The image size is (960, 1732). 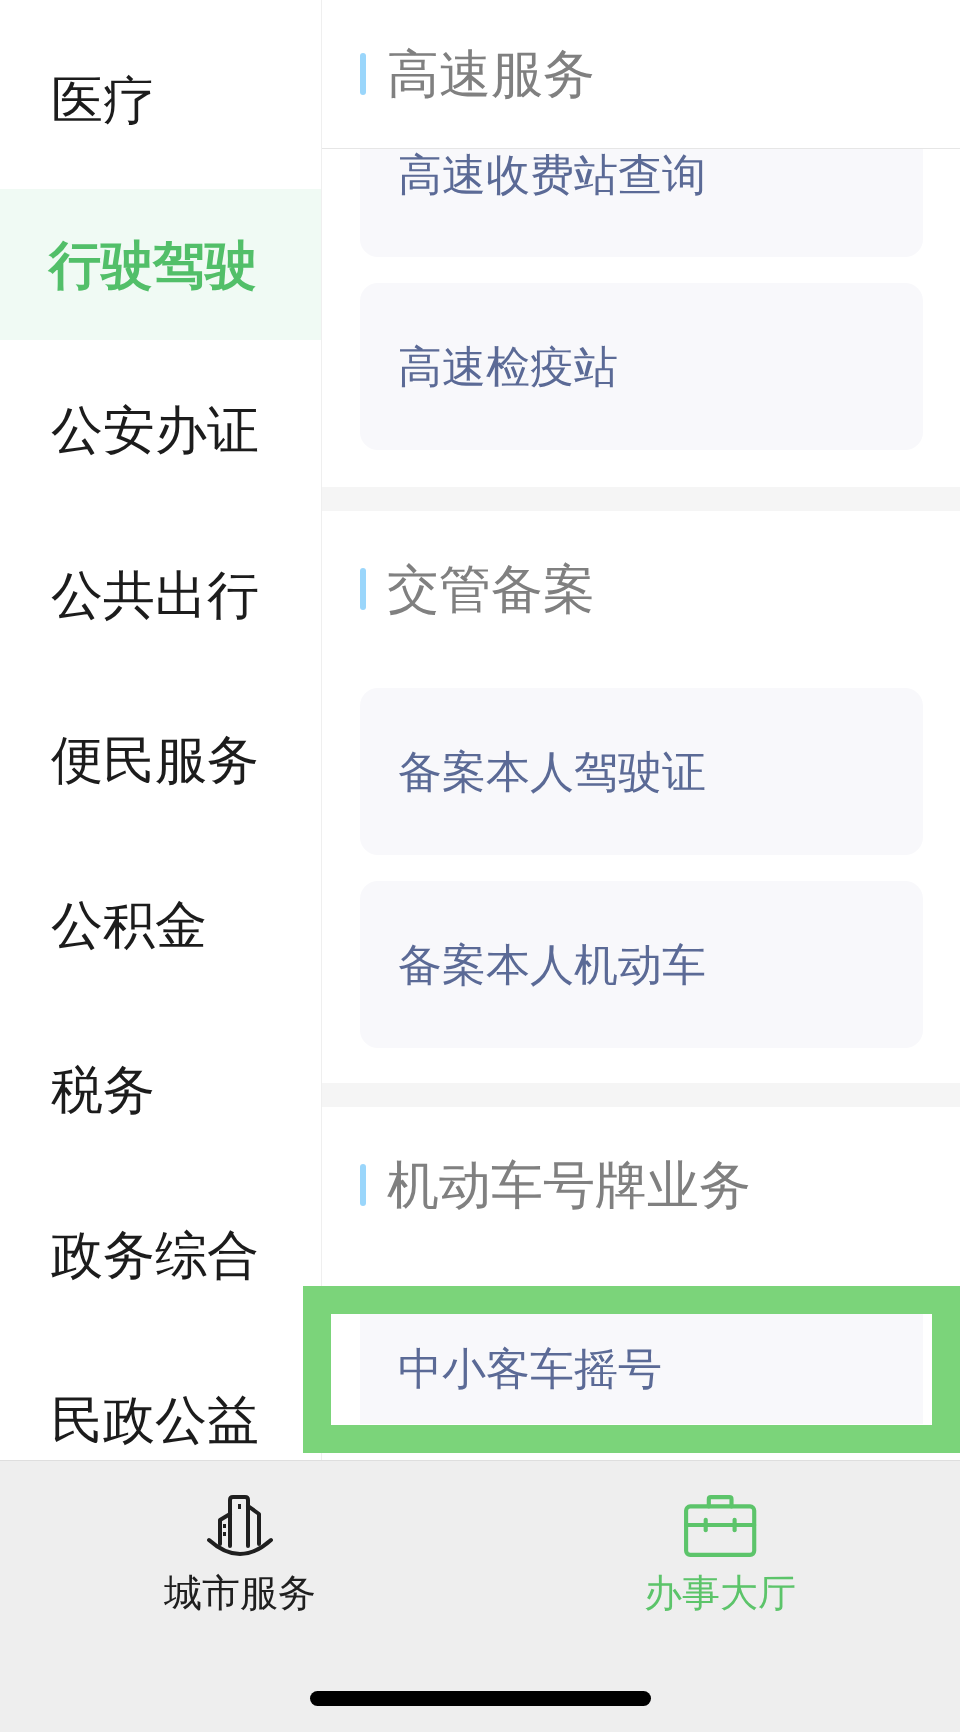 What do you see at coordinates (160, 1402) in the screenshot?
I see `sidebar-item: 民政公益` at bounding box center [160, 1402].